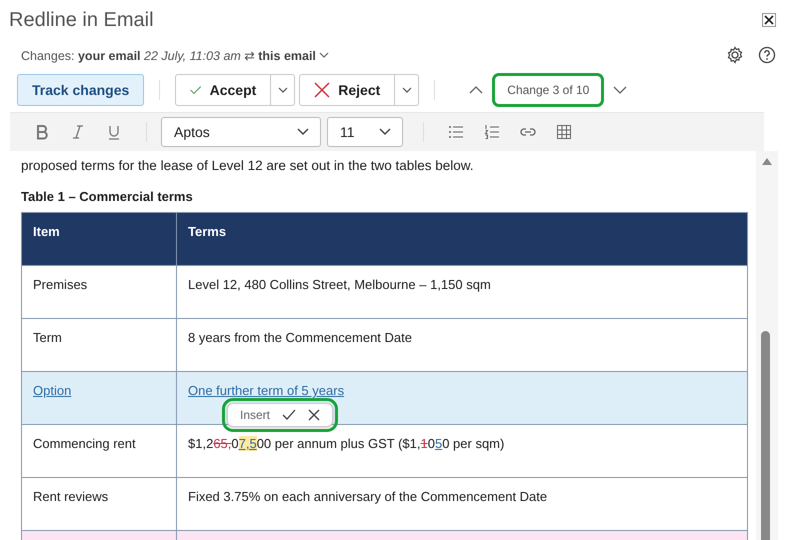 The width and height of the screenshot is (790, 540). I want to click on font-dropdown: Aptos, so click(241, 132).